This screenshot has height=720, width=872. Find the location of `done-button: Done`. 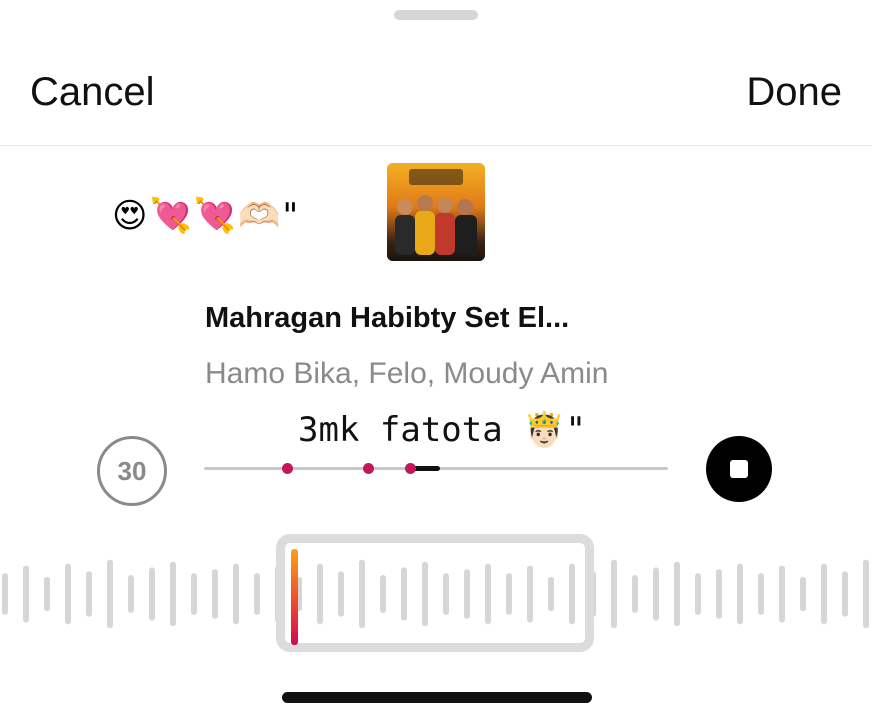

done-button: Done is located at coordinates (794, 92).